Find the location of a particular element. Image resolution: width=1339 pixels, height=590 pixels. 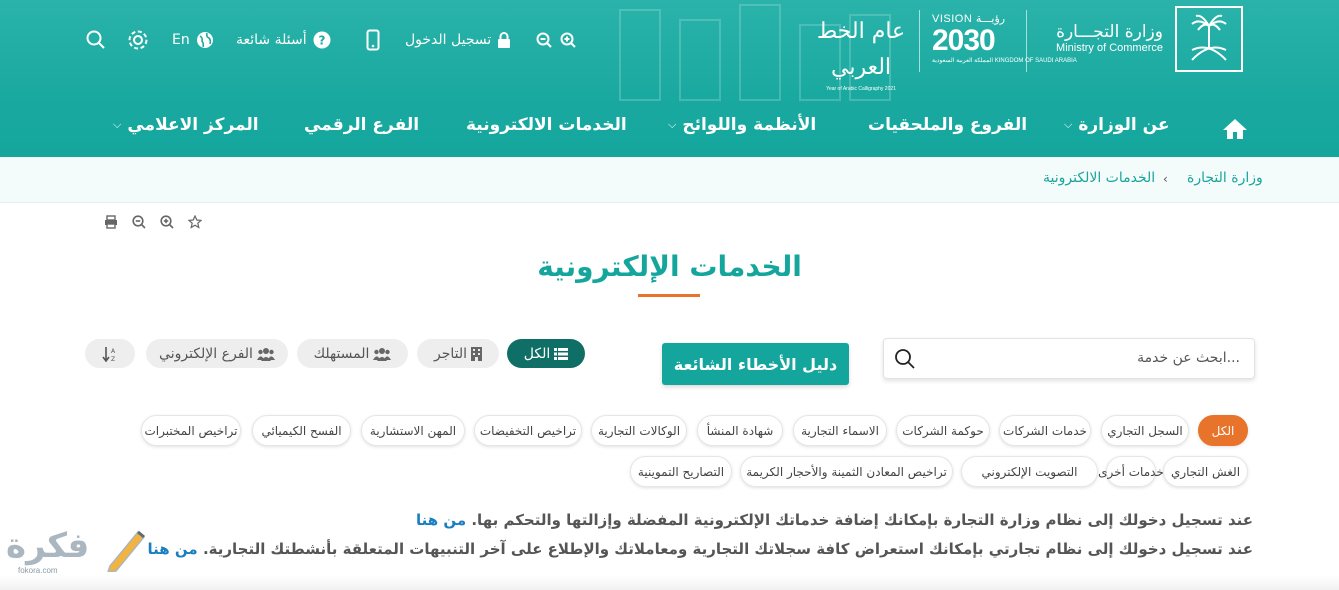

page-title: الخدمات الإلكترونية is located at coordinates (669, 266).